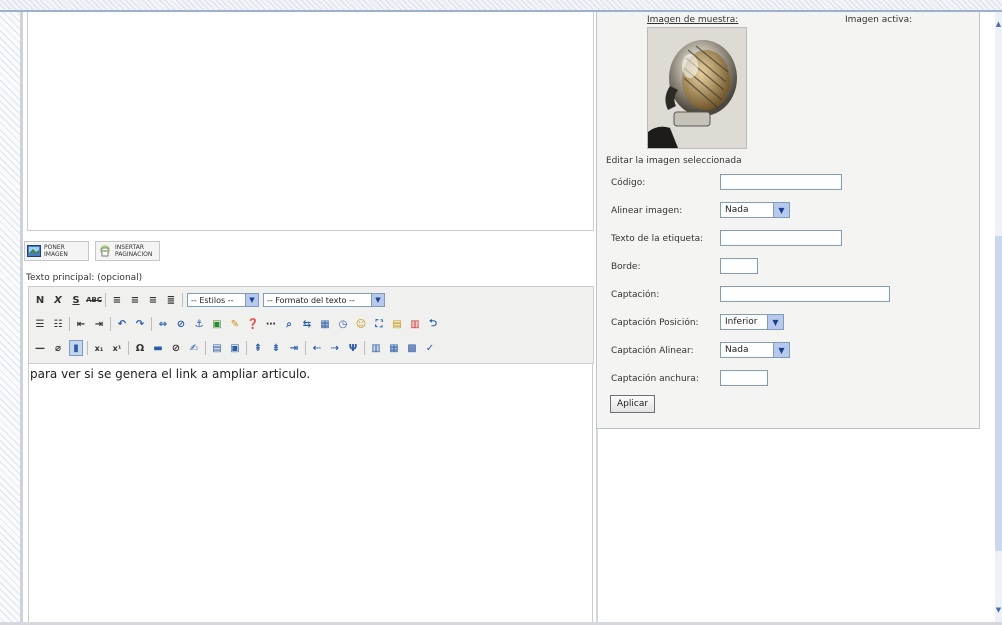 Image resolution: width=1002 pixels, height=625 pixels. What do you see at coordinates (739, 266) in the screenshot?
I see `border-field` at bounding box center [739, 266].